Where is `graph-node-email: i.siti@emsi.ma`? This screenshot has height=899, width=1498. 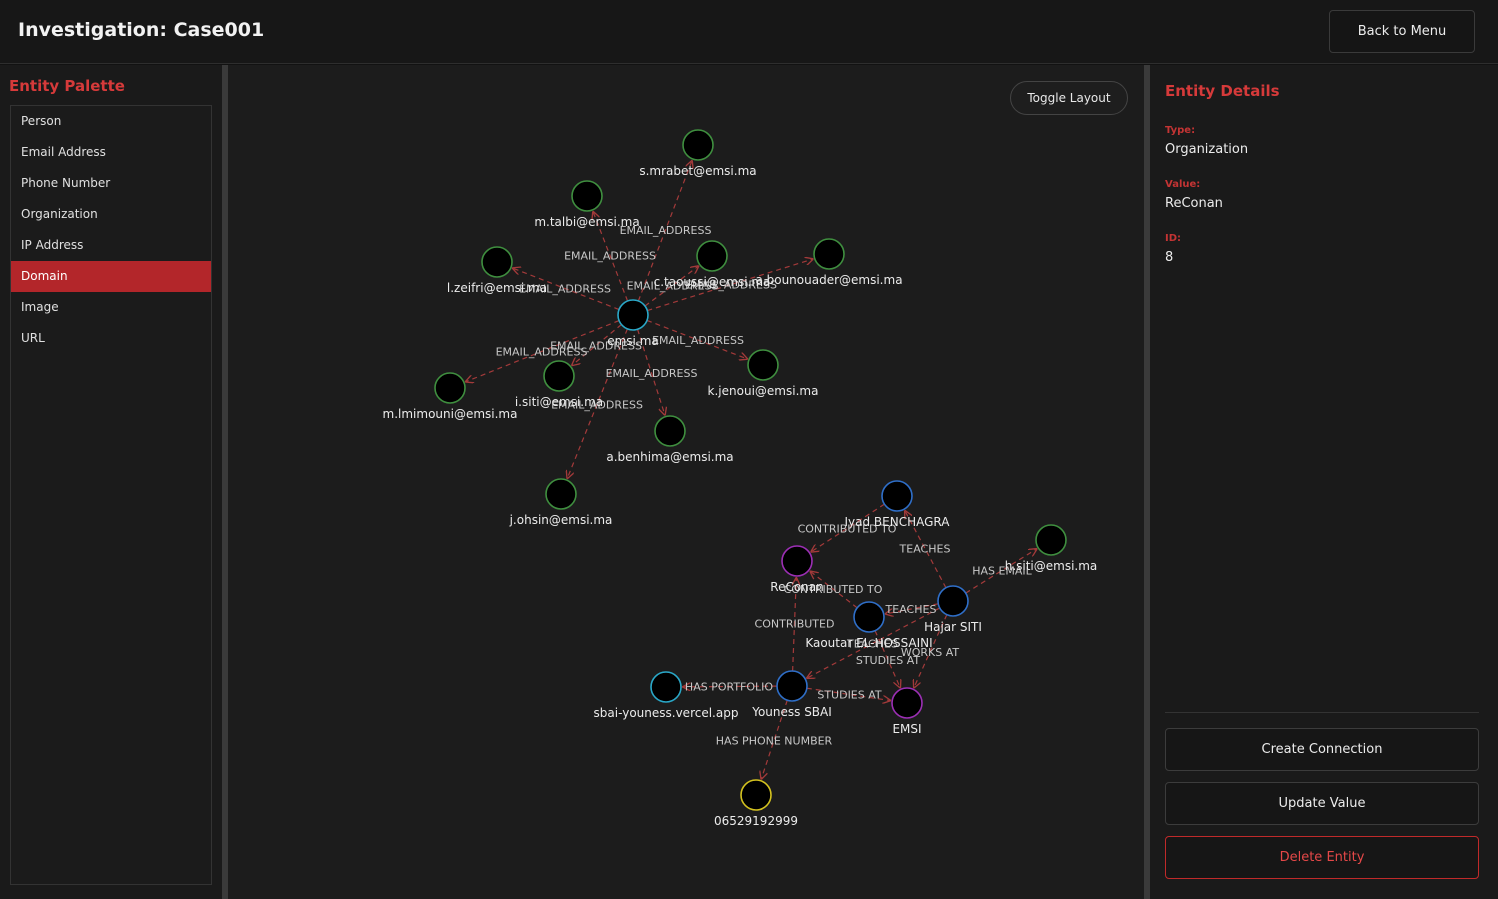
graph-node-email: i.siti@emsi.ma is located at coordinates (559, 384).